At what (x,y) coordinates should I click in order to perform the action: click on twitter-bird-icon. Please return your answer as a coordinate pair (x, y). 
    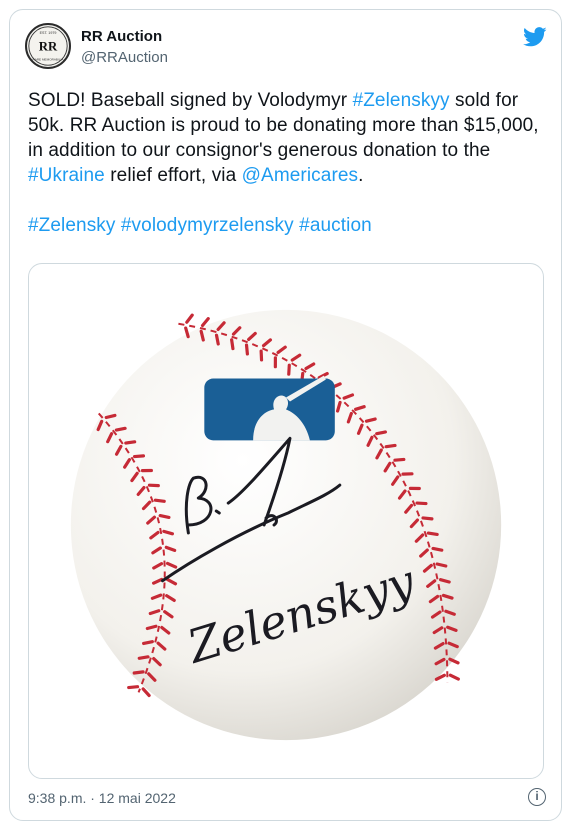
    Looking at the image, I should click on (535, 37).